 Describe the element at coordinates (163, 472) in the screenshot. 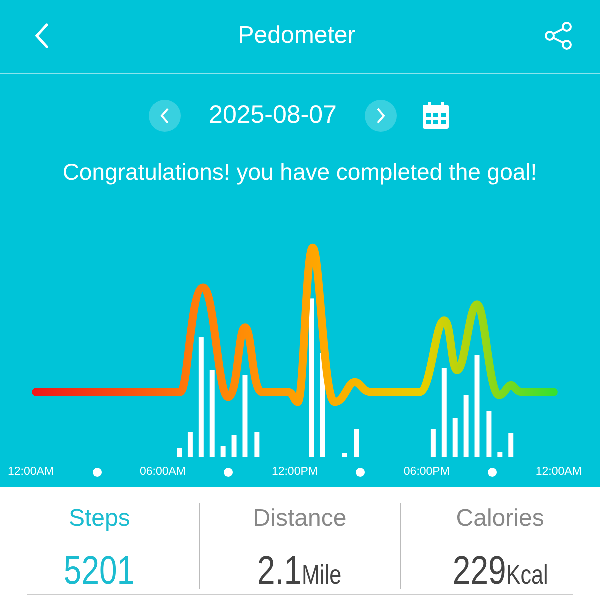

I see `axis-label: 06:00AM` at that location.